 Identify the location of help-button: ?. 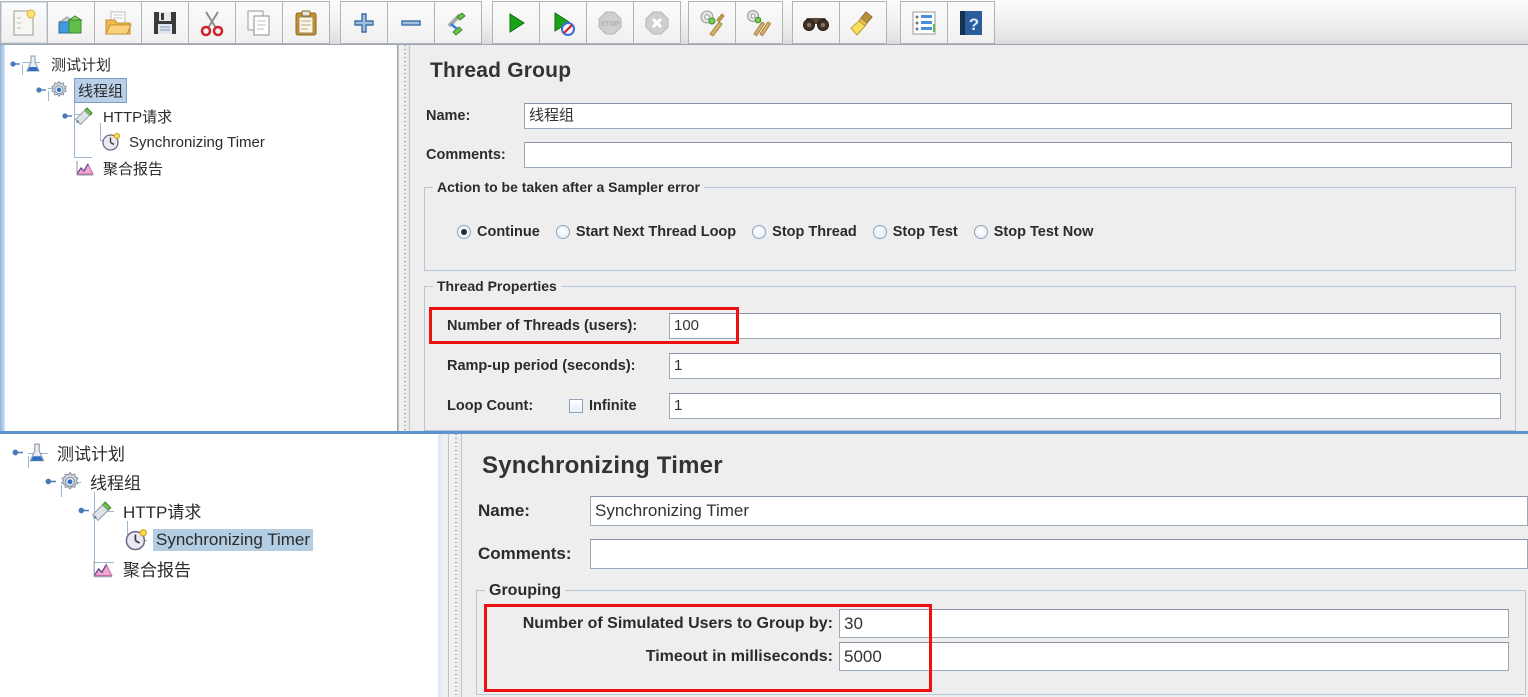
(971, 22).